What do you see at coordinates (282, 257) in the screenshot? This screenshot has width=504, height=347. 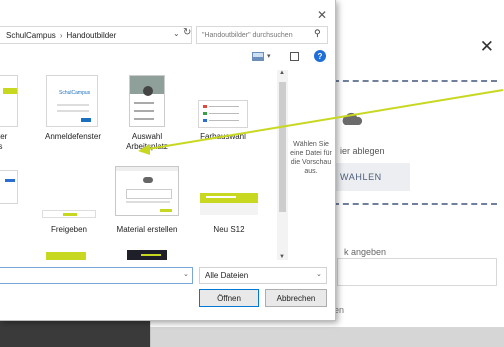 I see `scroll-down-icon: ▼` at bounding box center [282, 257].